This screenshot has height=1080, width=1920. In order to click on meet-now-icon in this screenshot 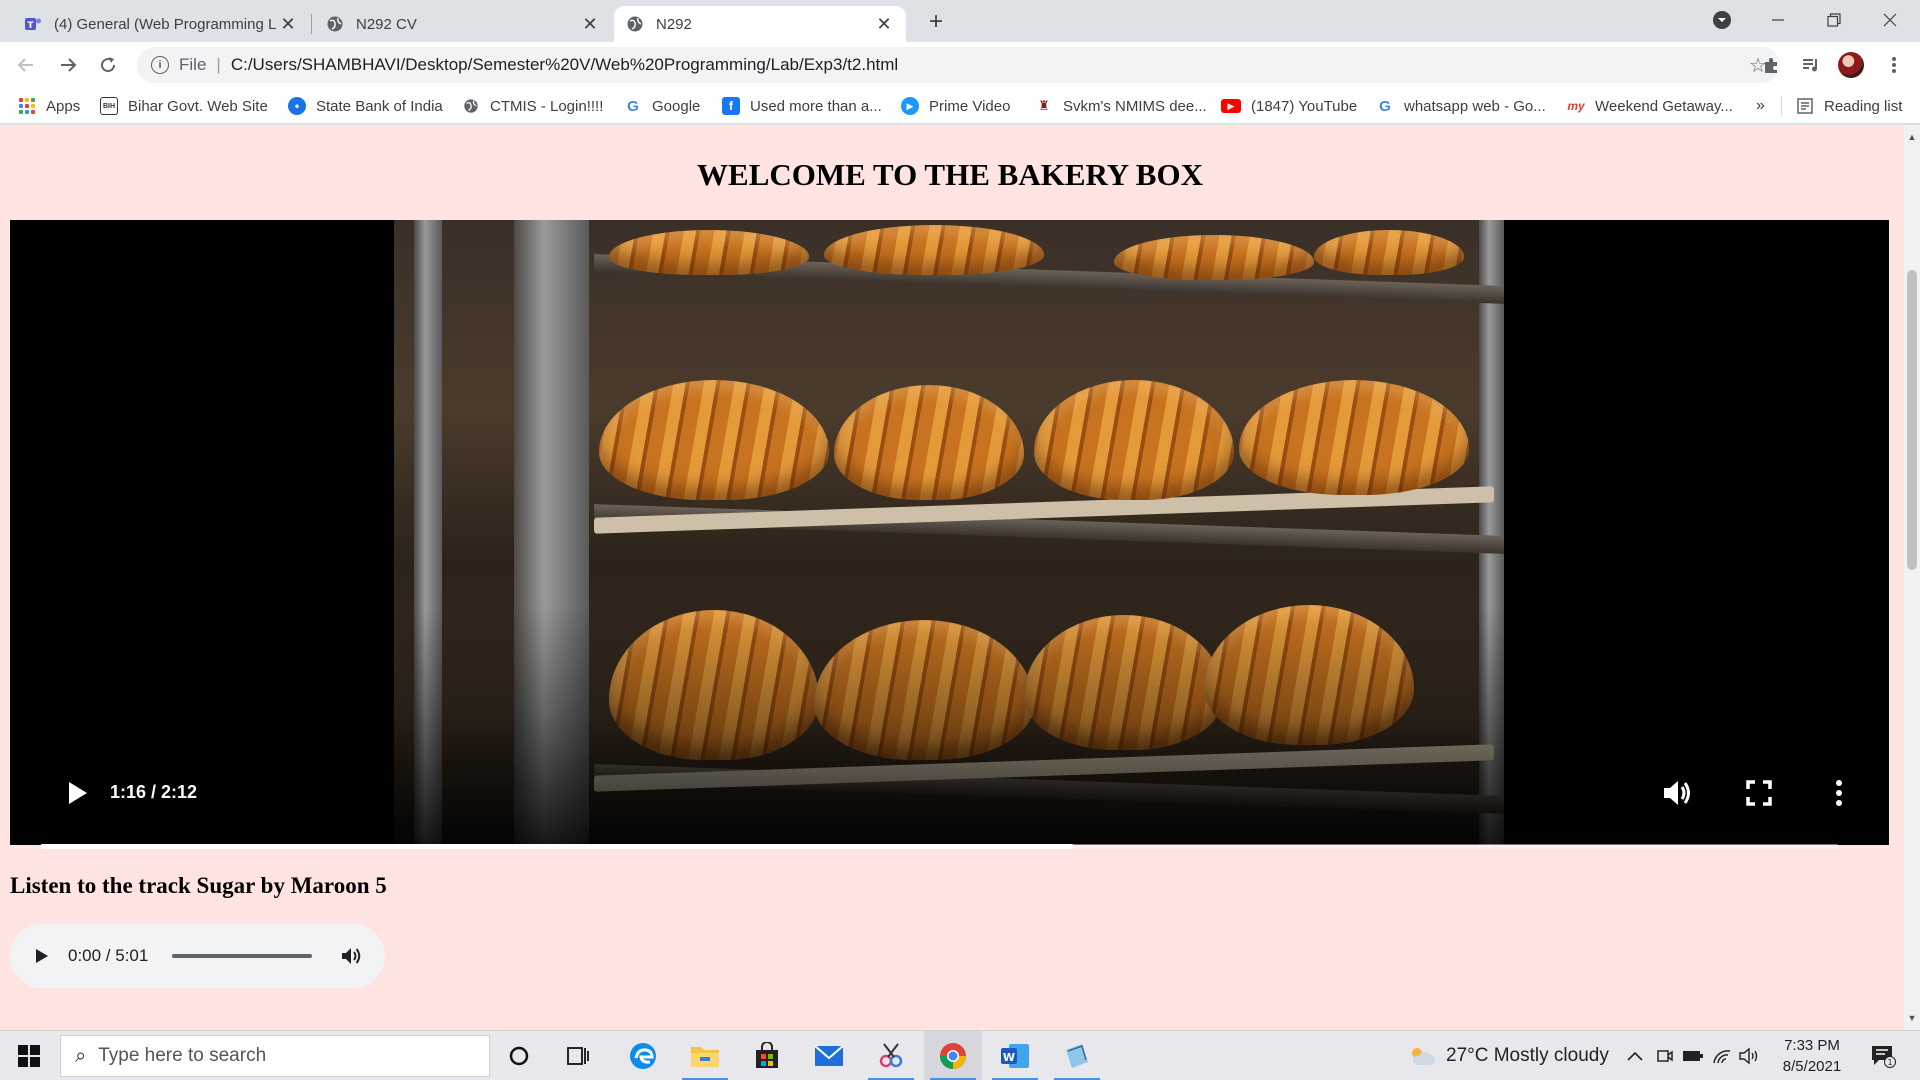, I will do `click(1665, 1056)`.